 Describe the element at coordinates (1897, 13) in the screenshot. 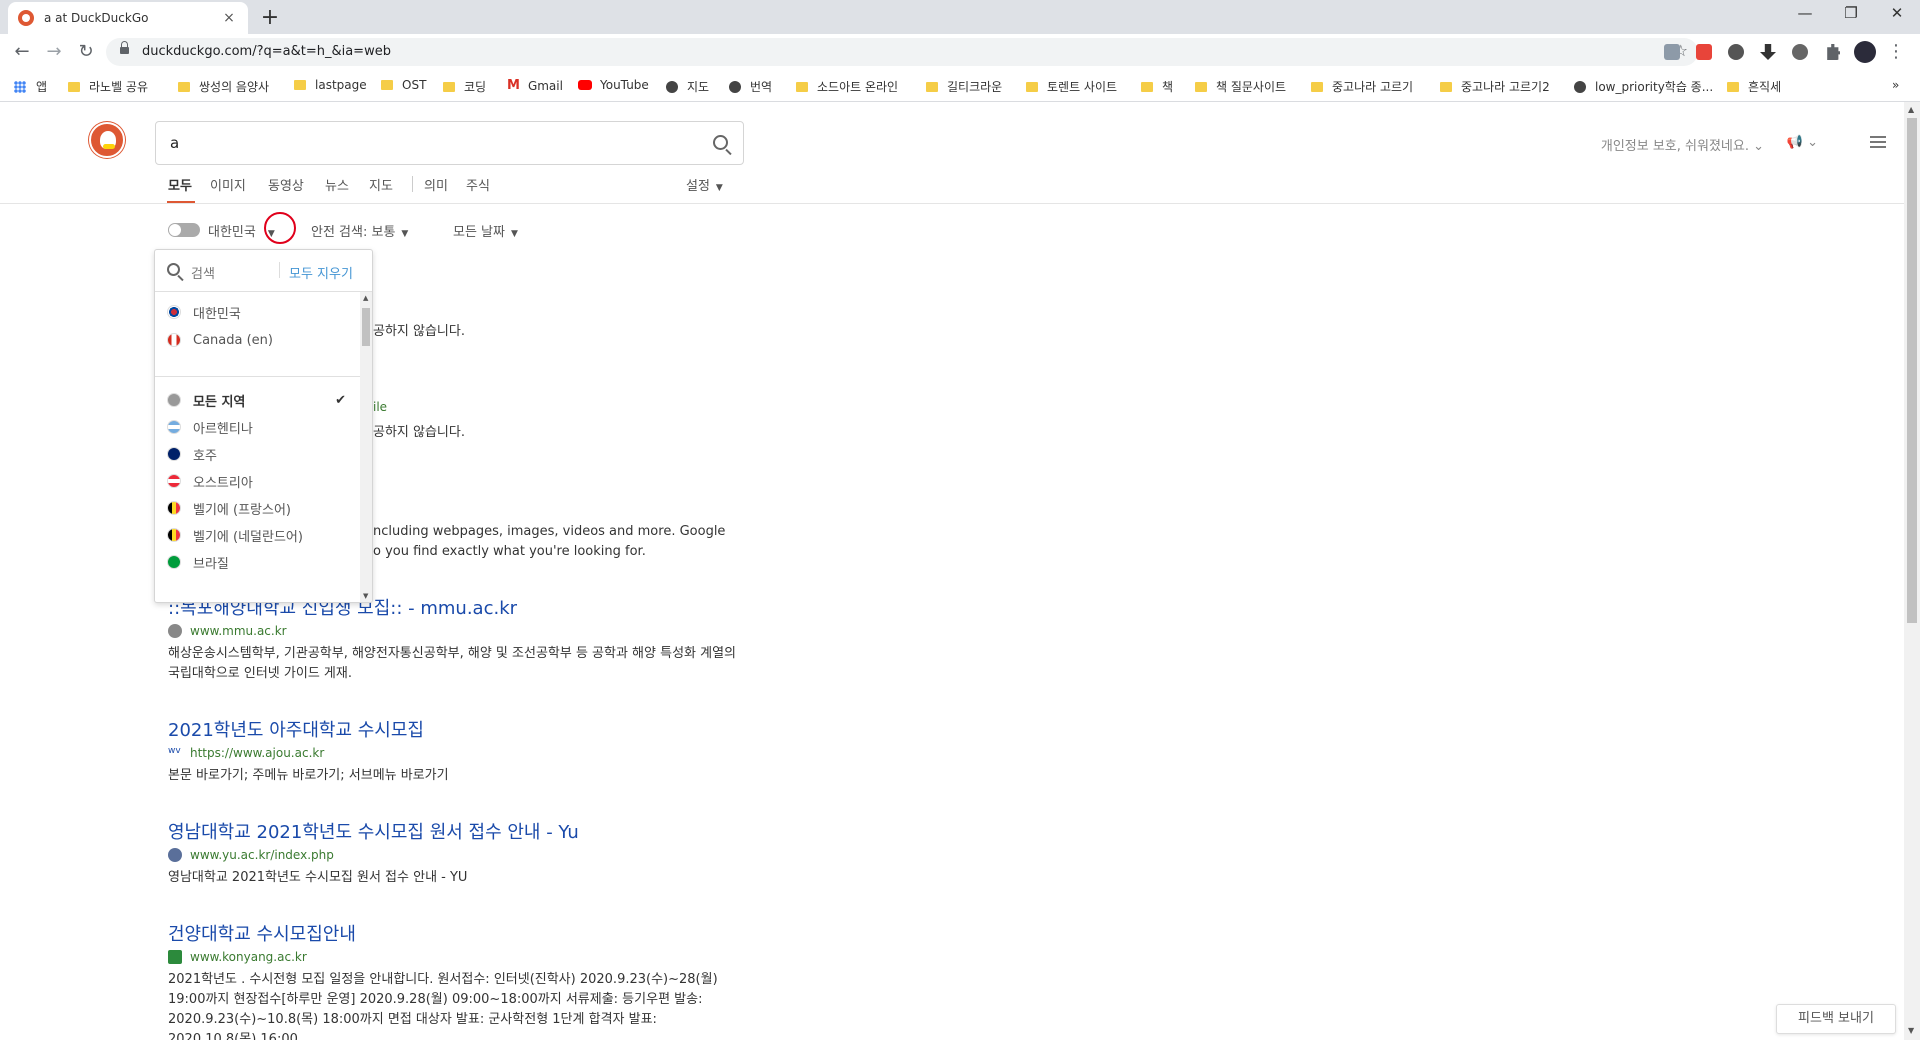

I see `close-window-button: ✕` at that location.